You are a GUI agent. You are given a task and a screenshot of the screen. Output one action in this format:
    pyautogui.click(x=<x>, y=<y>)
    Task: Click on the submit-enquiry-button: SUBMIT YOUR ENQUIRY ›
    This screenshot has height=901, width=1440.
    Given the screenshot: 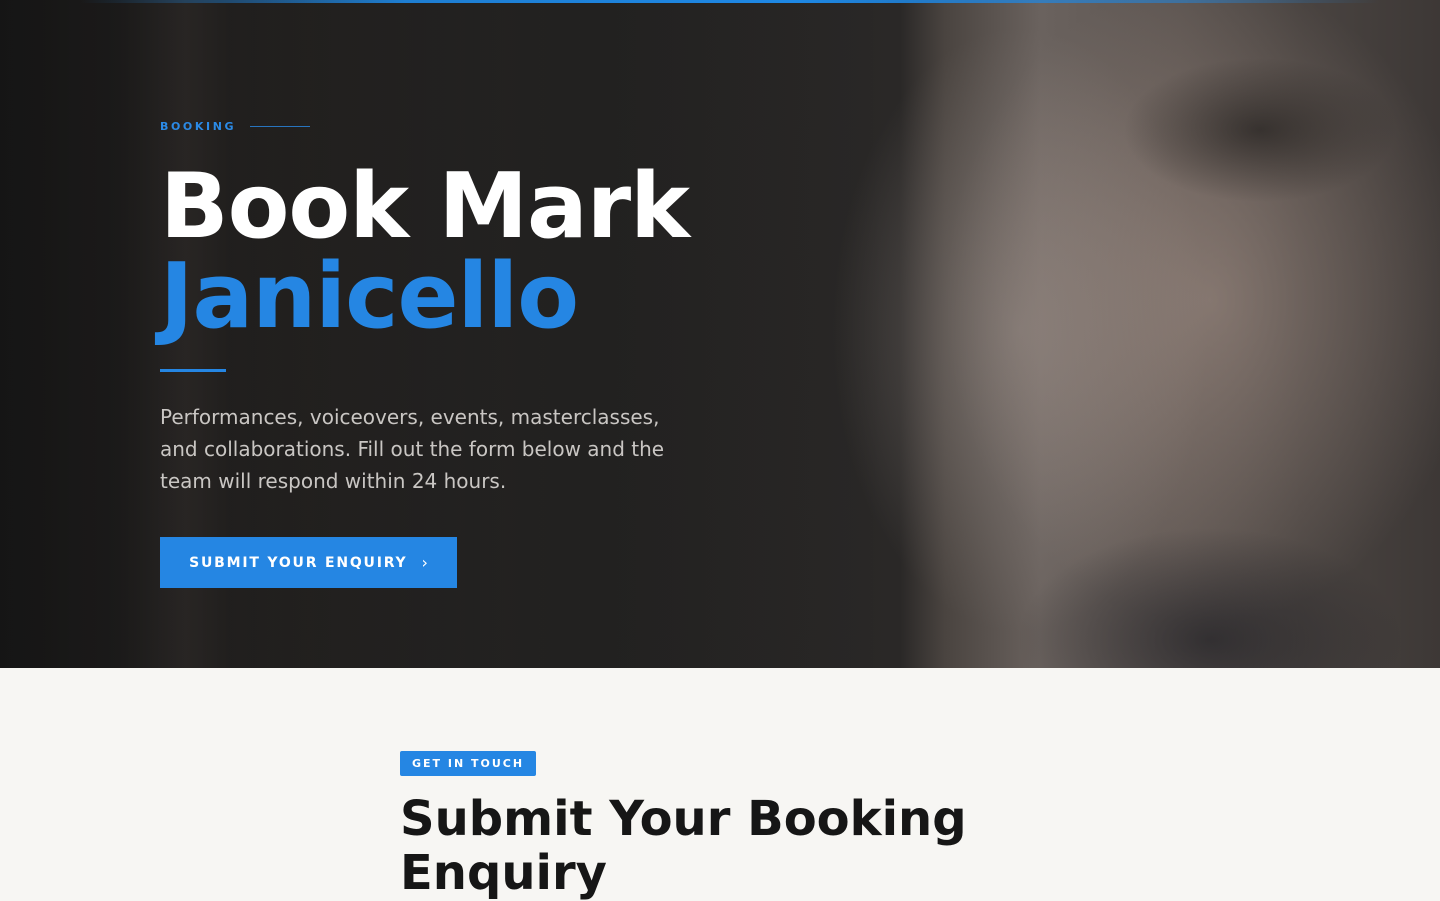 What is the action you would take?
    pyautogui.click(x=308, y=562)
    